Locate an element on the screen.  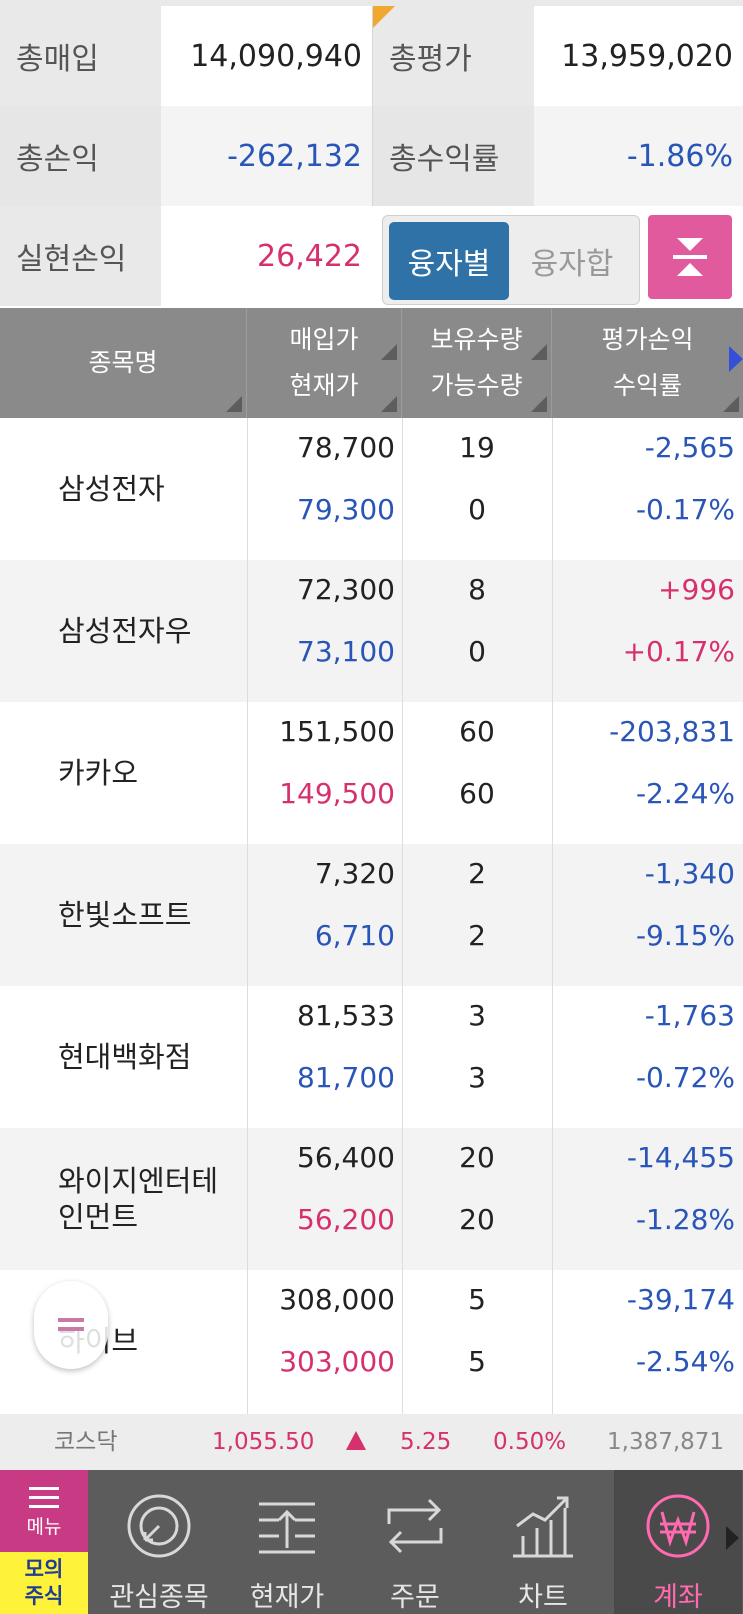
header-return-label: 수익률 is located at coordinates (647, 385).